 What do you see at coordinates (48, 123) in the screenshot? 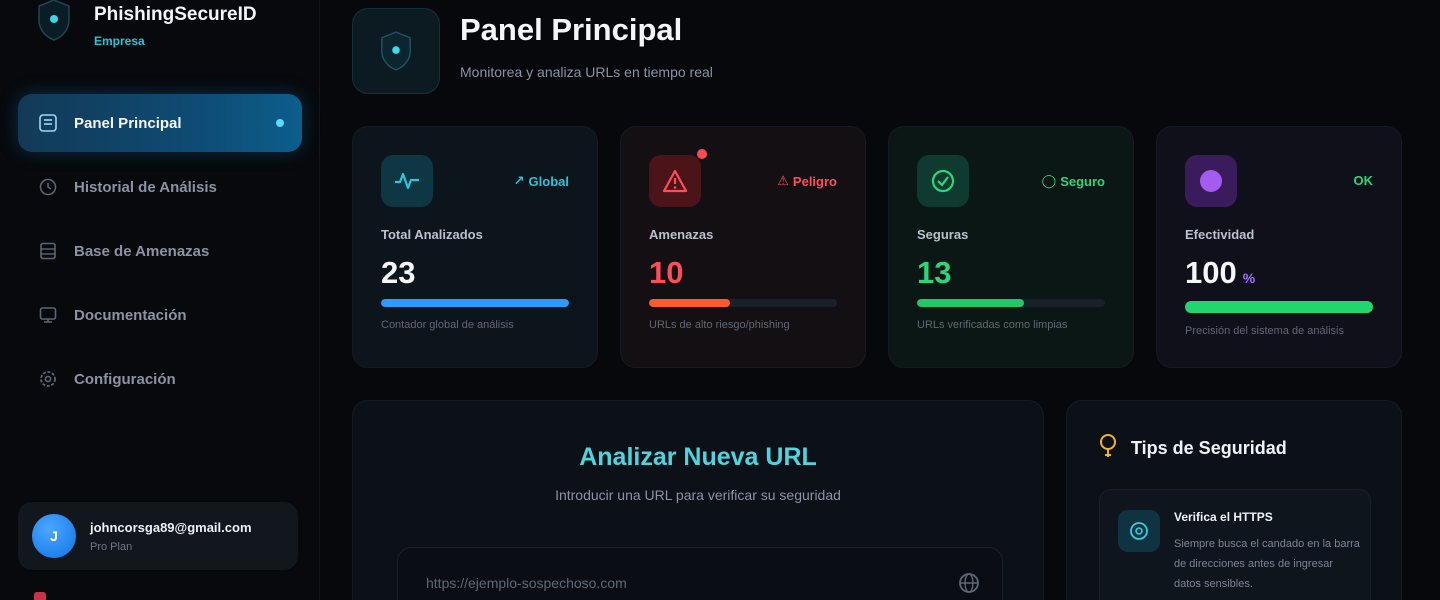
I see `dashboard-icon` at bounding box center [48, 123].